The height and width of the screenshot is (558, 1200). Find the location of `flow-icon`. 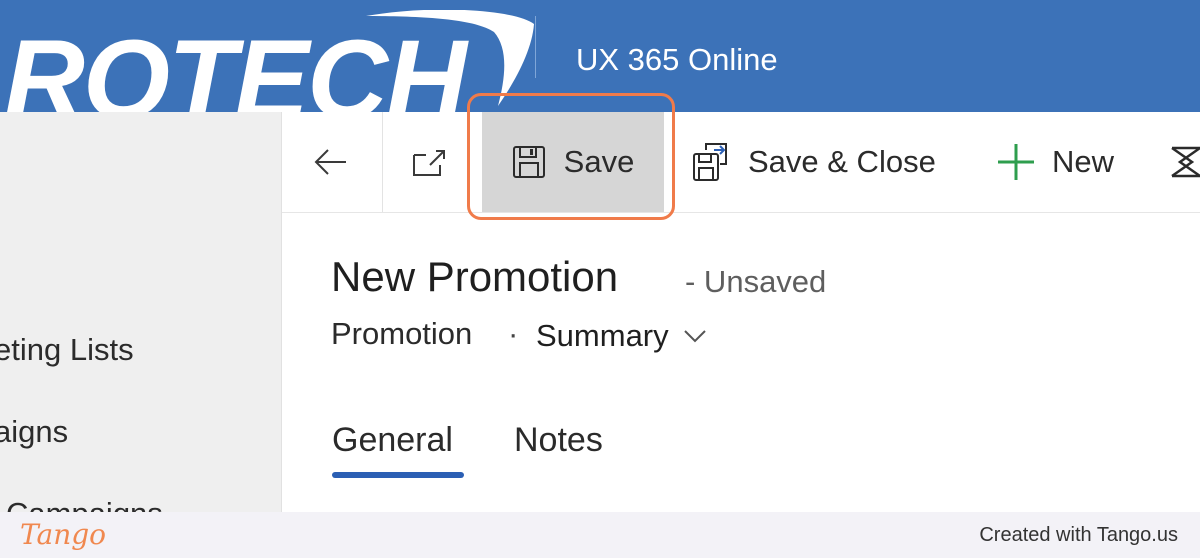

flow-icon is located at coordinates (1185, 162).